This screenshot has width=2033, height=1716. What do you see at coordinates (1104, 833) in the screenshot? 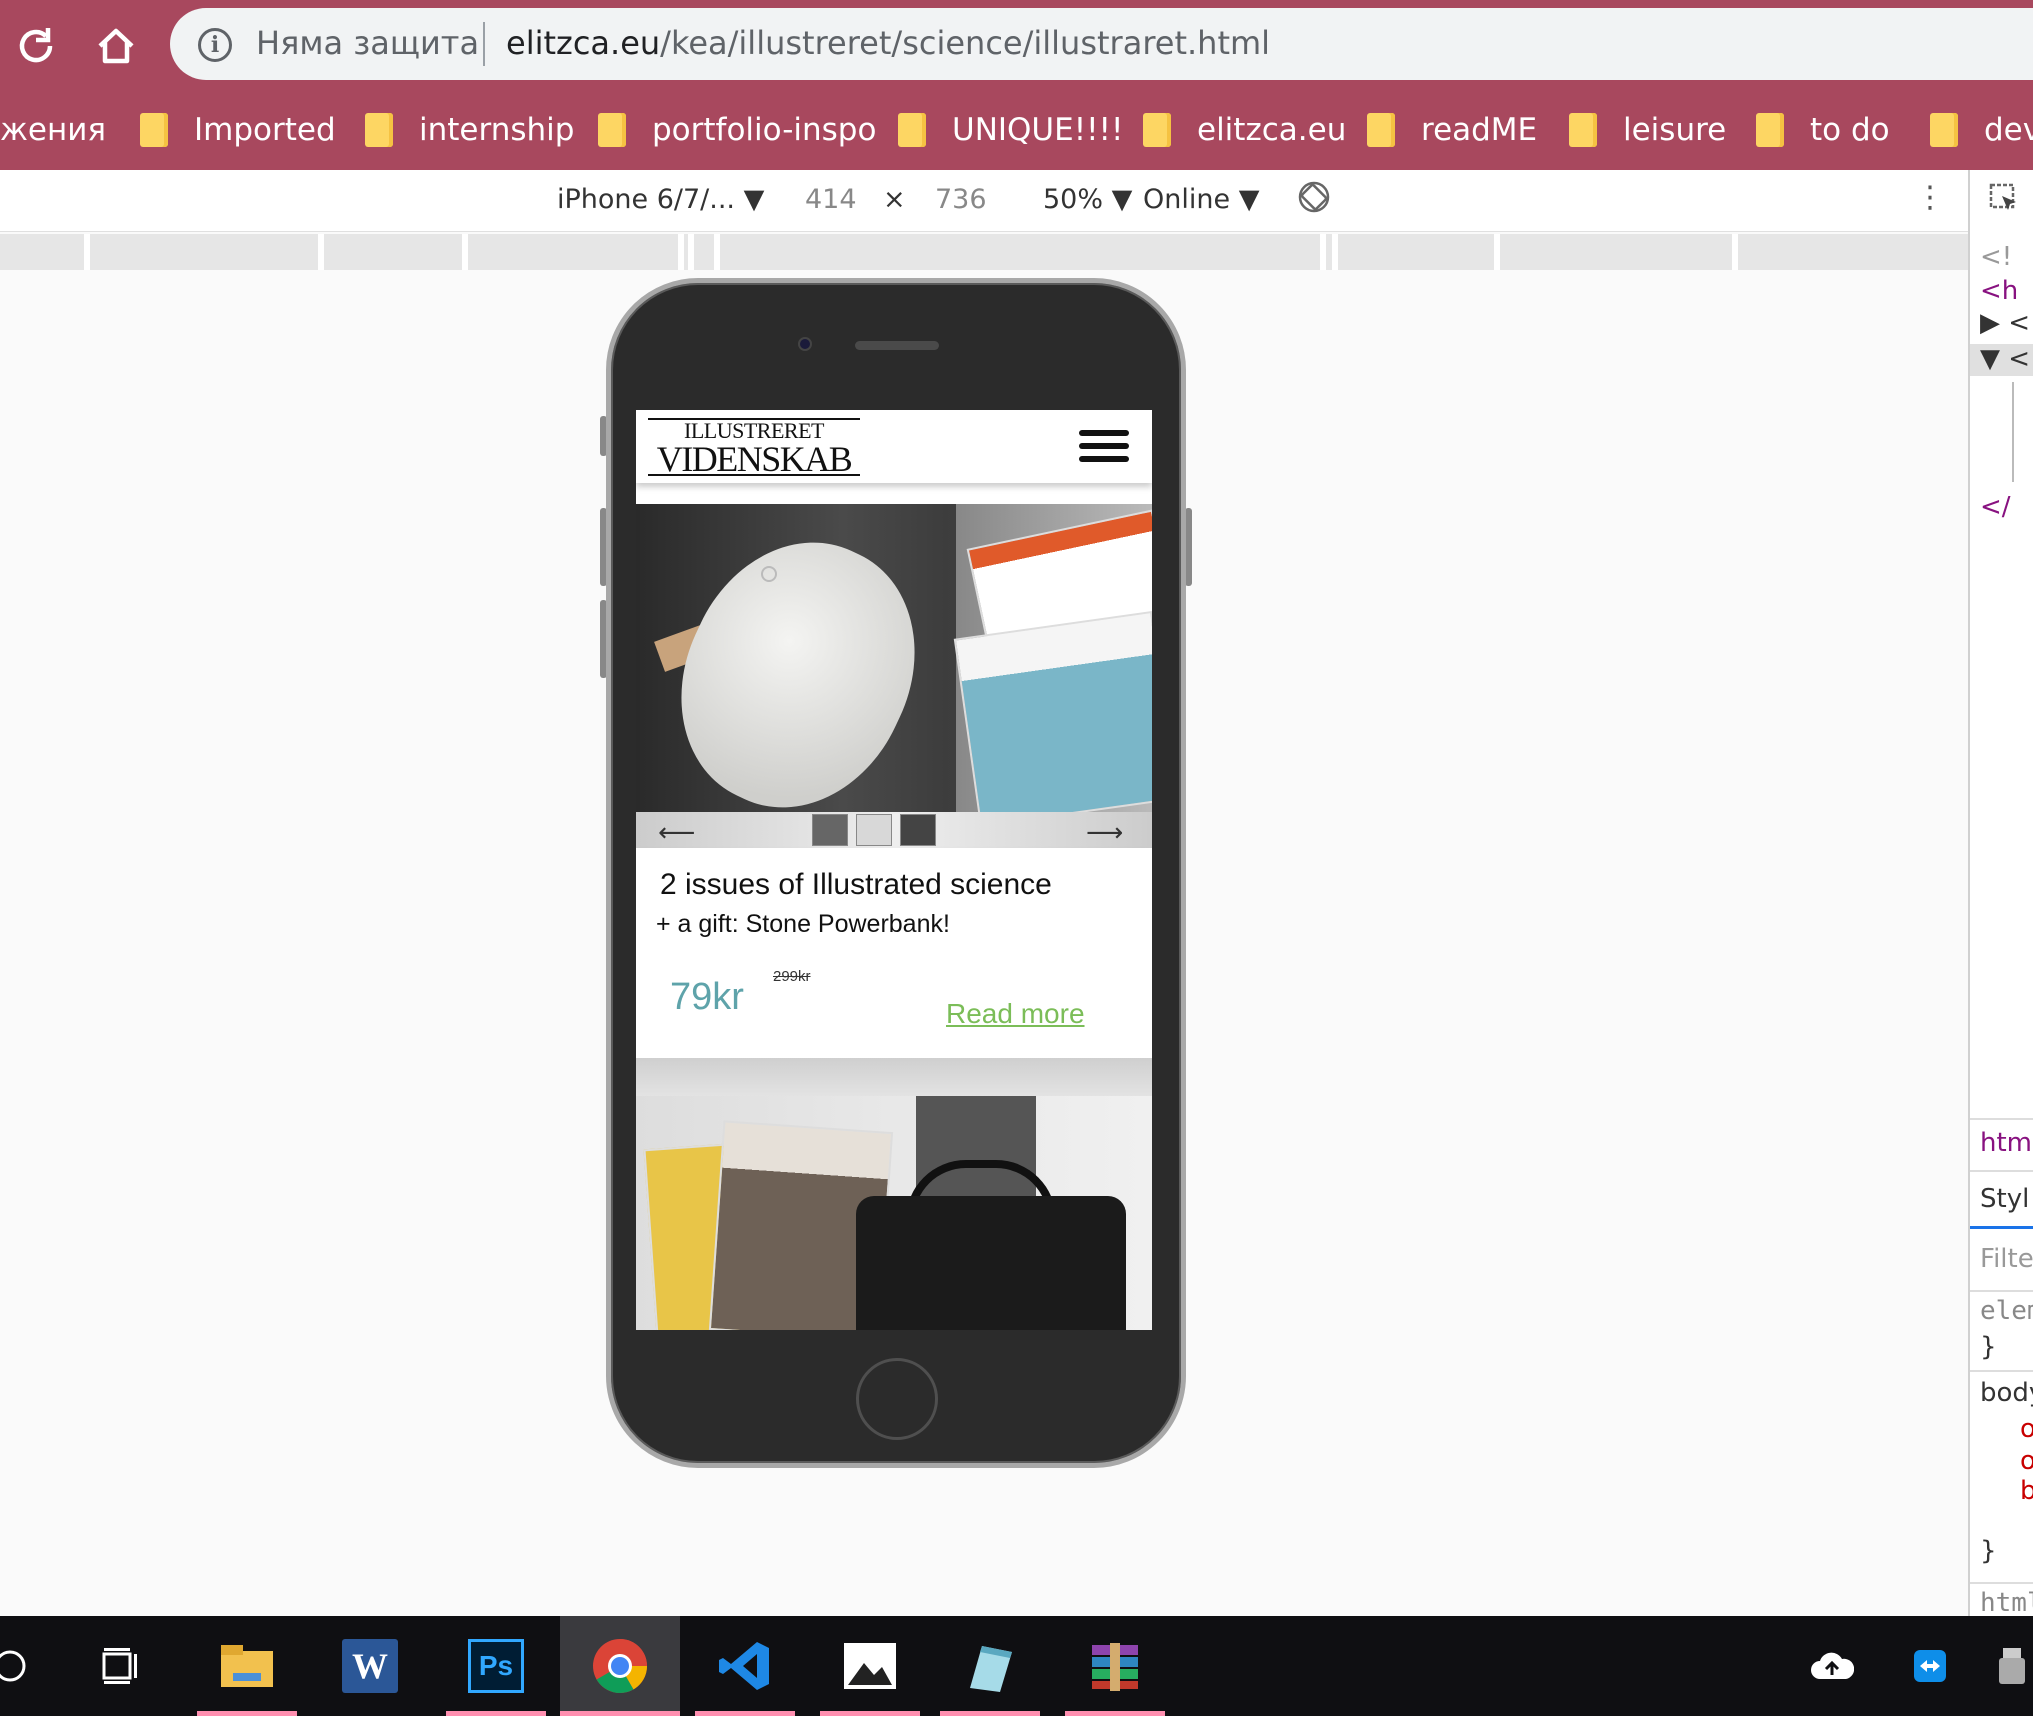
I see `next-arrow-icon: ⟶` at bounding box center [1104, 833].